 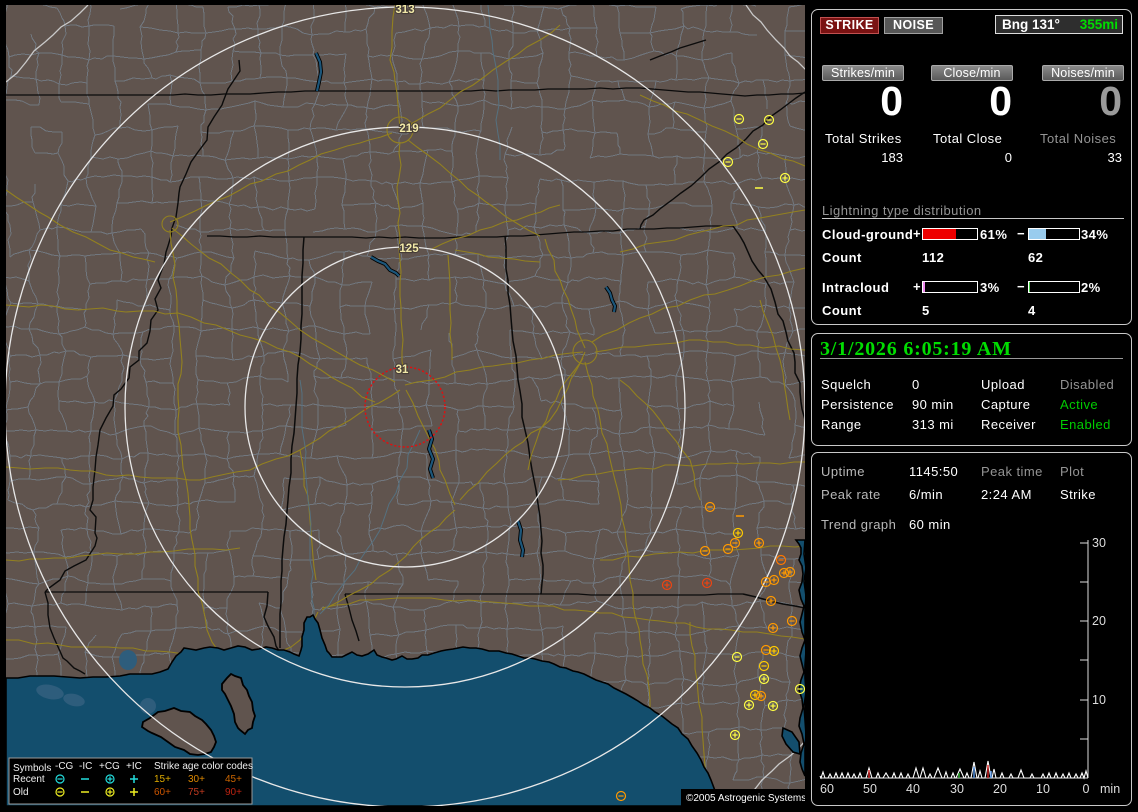 I want to click on svg-text: 60, so click(x=827, y=789).